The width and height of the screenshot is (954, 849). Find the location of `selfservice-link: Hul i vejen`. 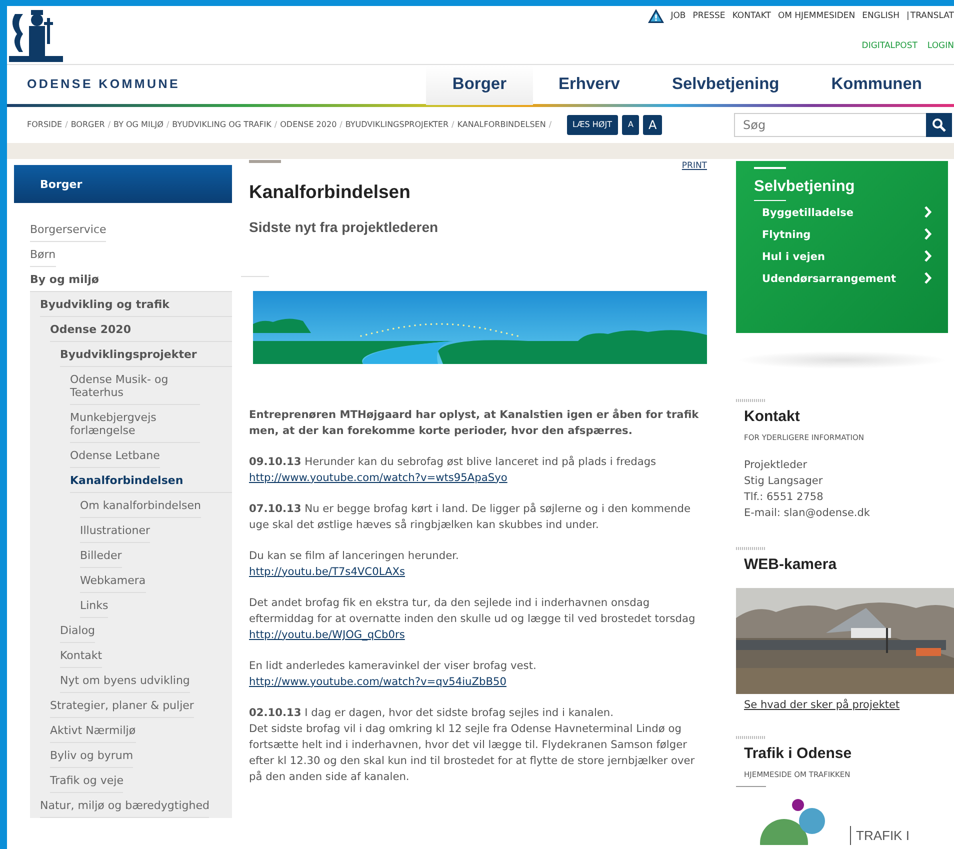

selfservice-link: Hul i vejen is located at coordinates (837, 257).